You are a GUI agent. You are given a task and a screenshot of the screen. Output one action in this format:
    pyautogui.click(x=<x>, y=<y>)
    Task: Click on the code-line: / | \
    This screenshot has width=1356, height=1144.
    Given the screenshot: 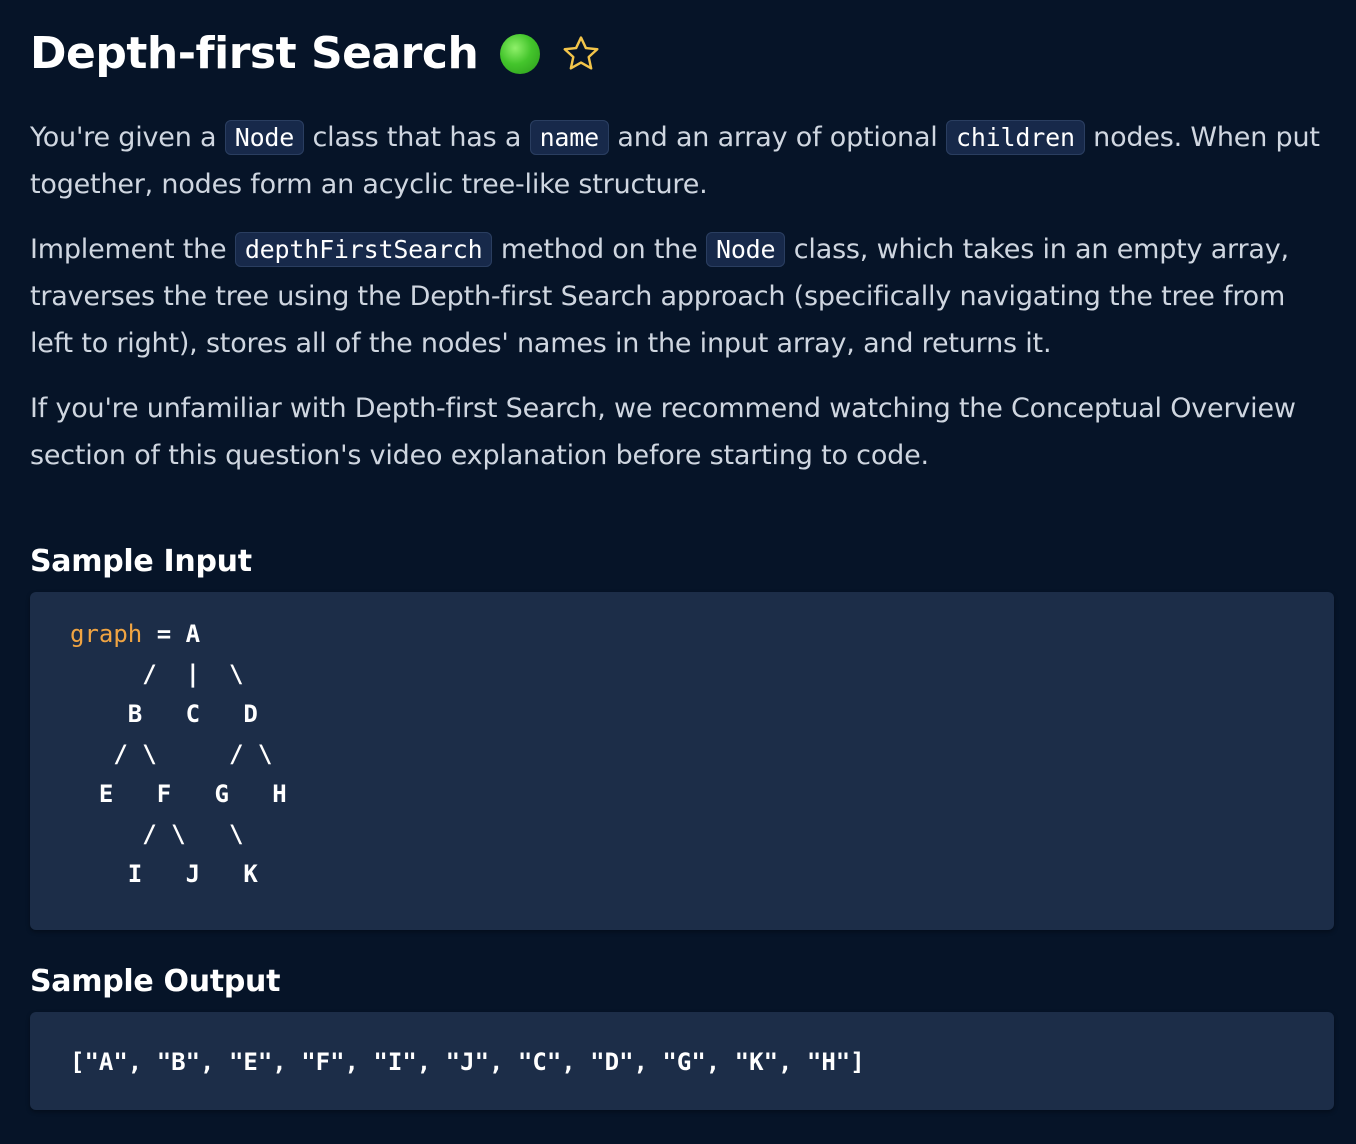 What is the action you would take?
    pyautogui.click(x=157, y=674)
    